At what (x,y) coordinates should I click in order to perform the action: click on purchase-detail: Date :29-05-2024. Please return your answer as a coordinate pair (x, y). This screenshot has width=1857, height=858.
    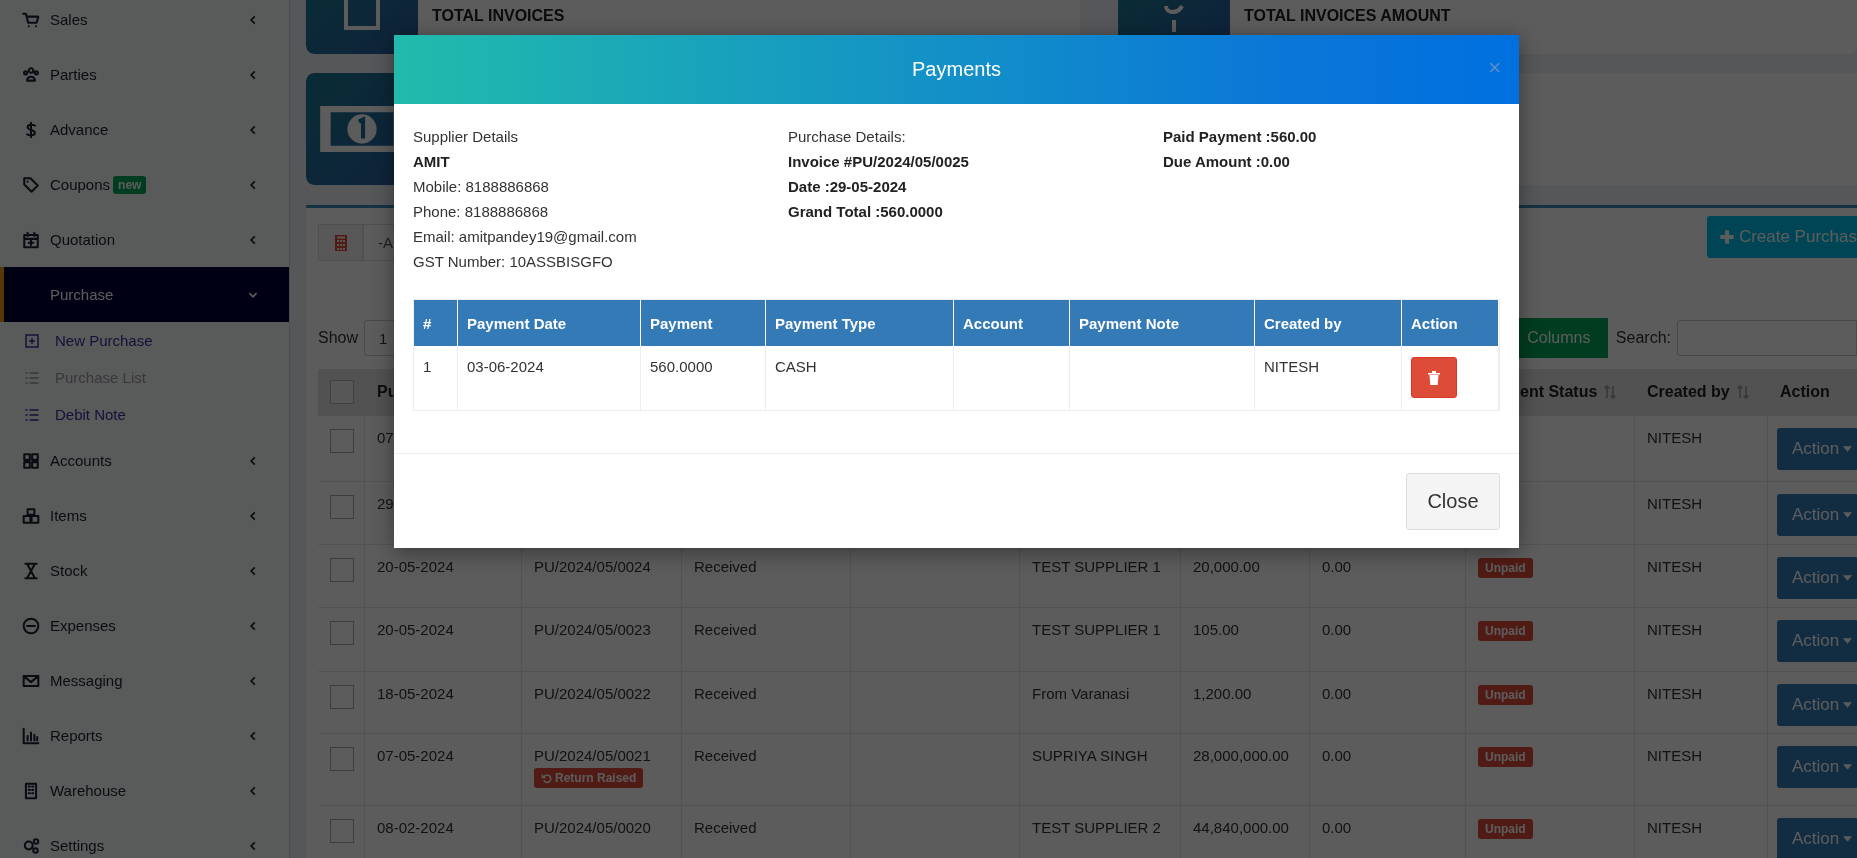
    Looking at the image, I should click on (847, 187).